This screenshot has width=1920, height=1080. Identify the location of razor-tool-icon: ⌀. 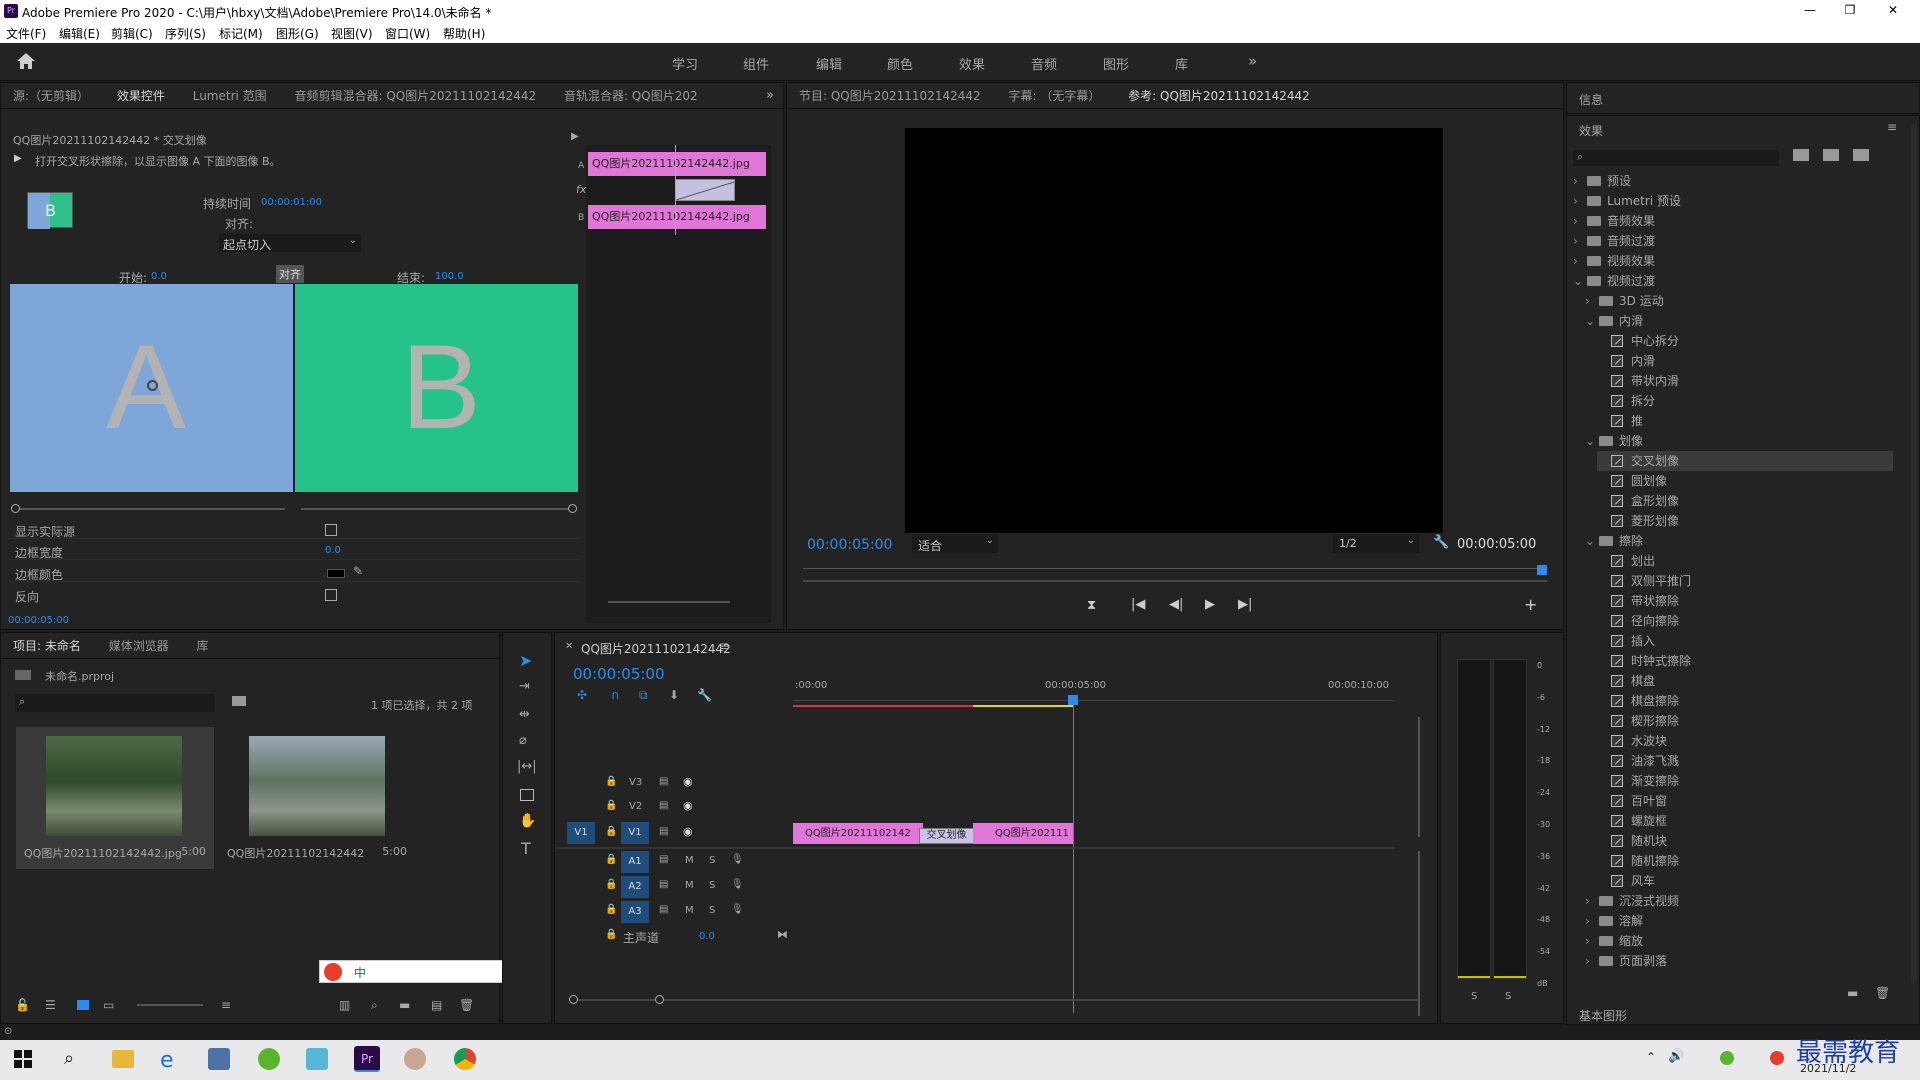
(523, 740).